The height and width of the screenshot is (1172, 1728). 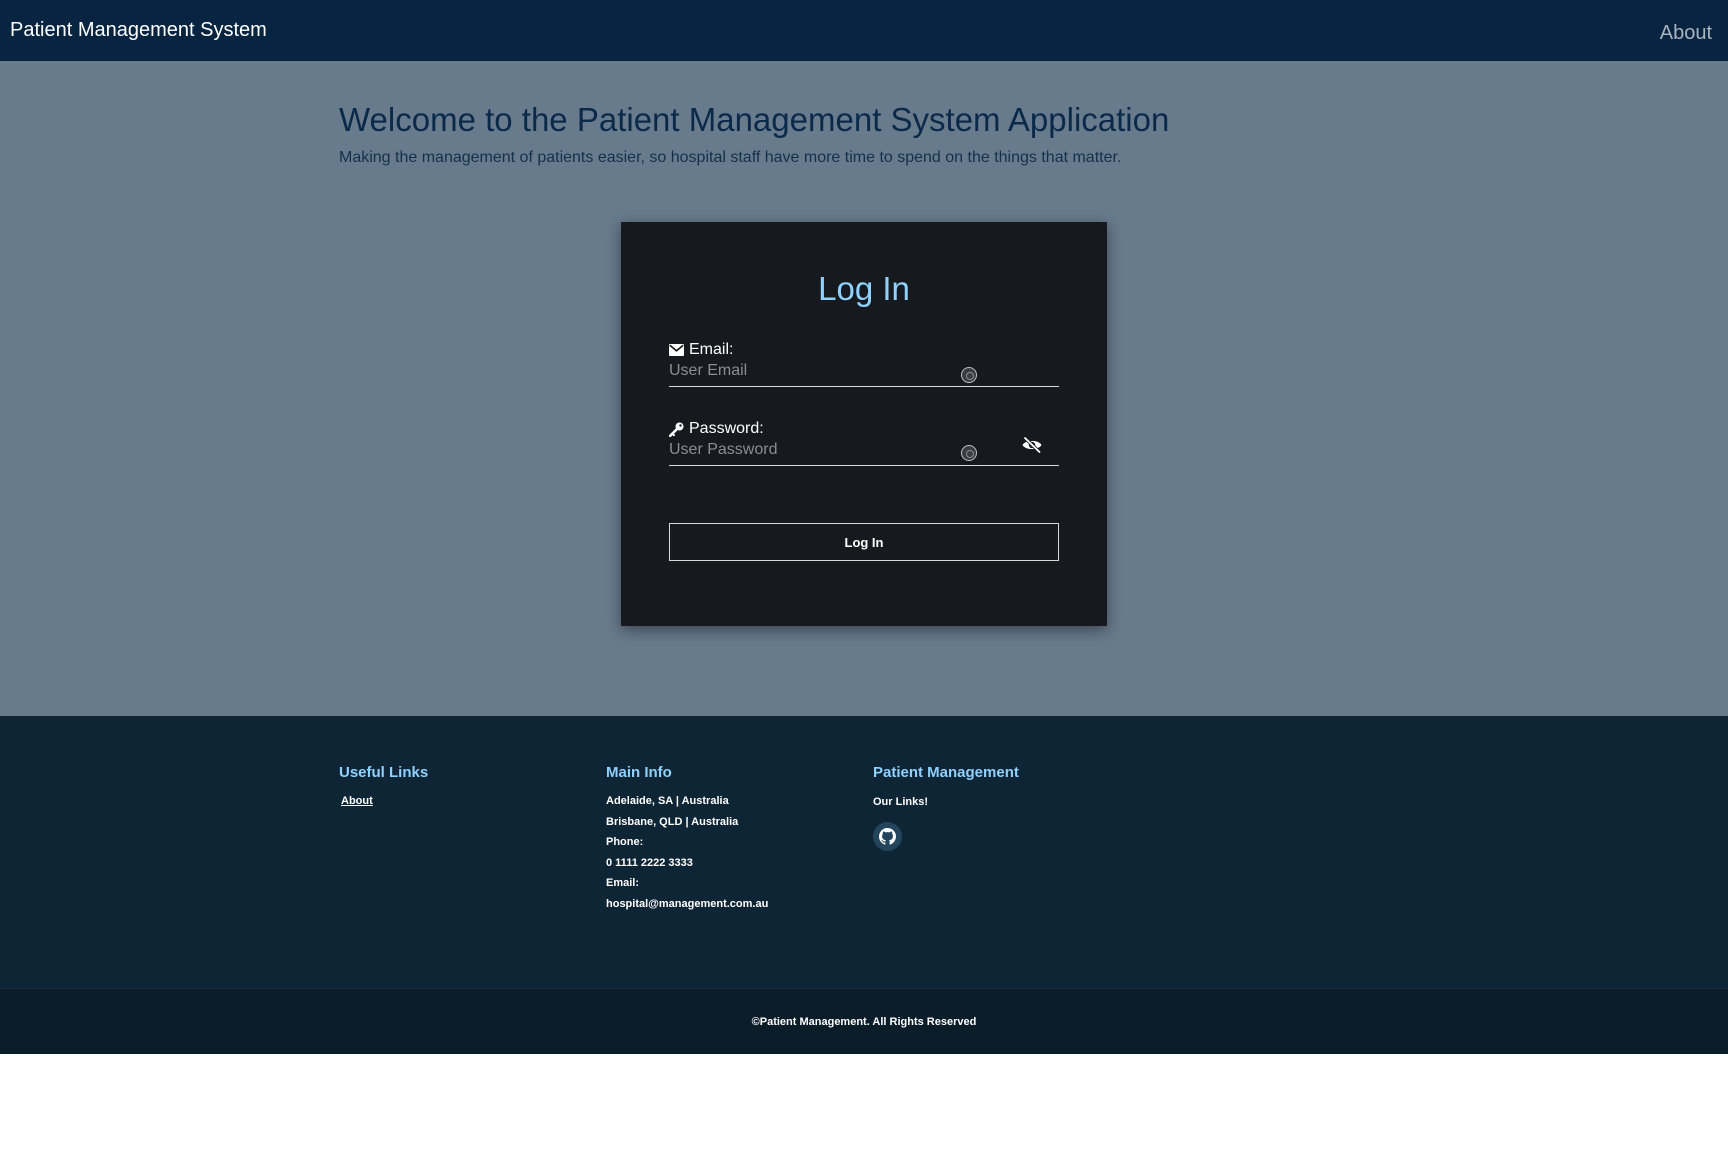 What do you see at coordinates (667, 801) in the screenshot?
I see `address-adelaide: Adelaide, SA | Australia` at bounding box center [667, 801].